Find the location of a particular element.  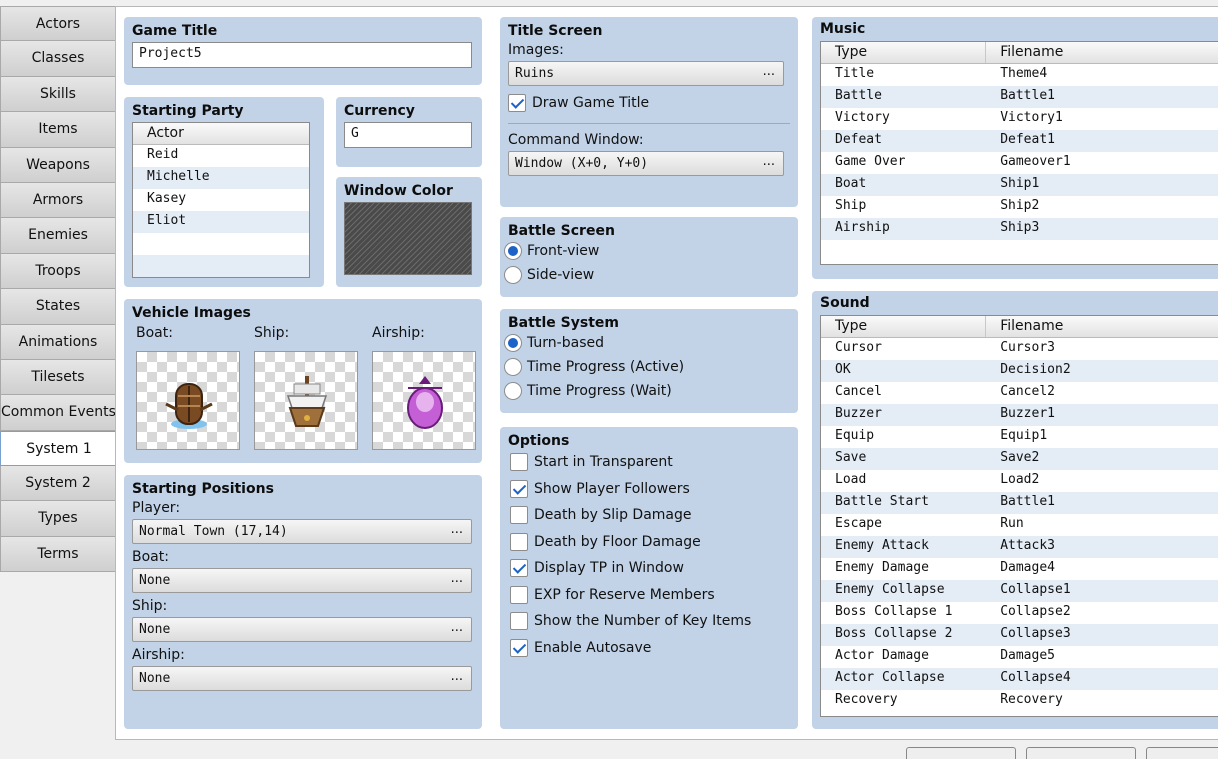

option-checkbox: Show Player Followers is located at coordinates (650, 489).